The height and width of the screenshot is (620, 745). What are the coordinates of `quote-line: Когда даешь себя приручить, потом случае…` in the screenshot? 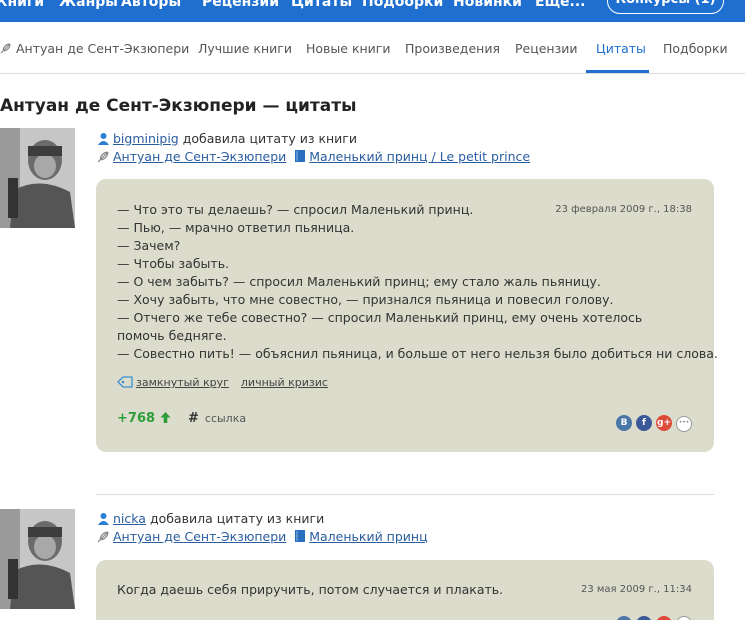 It's located at (310, 589).